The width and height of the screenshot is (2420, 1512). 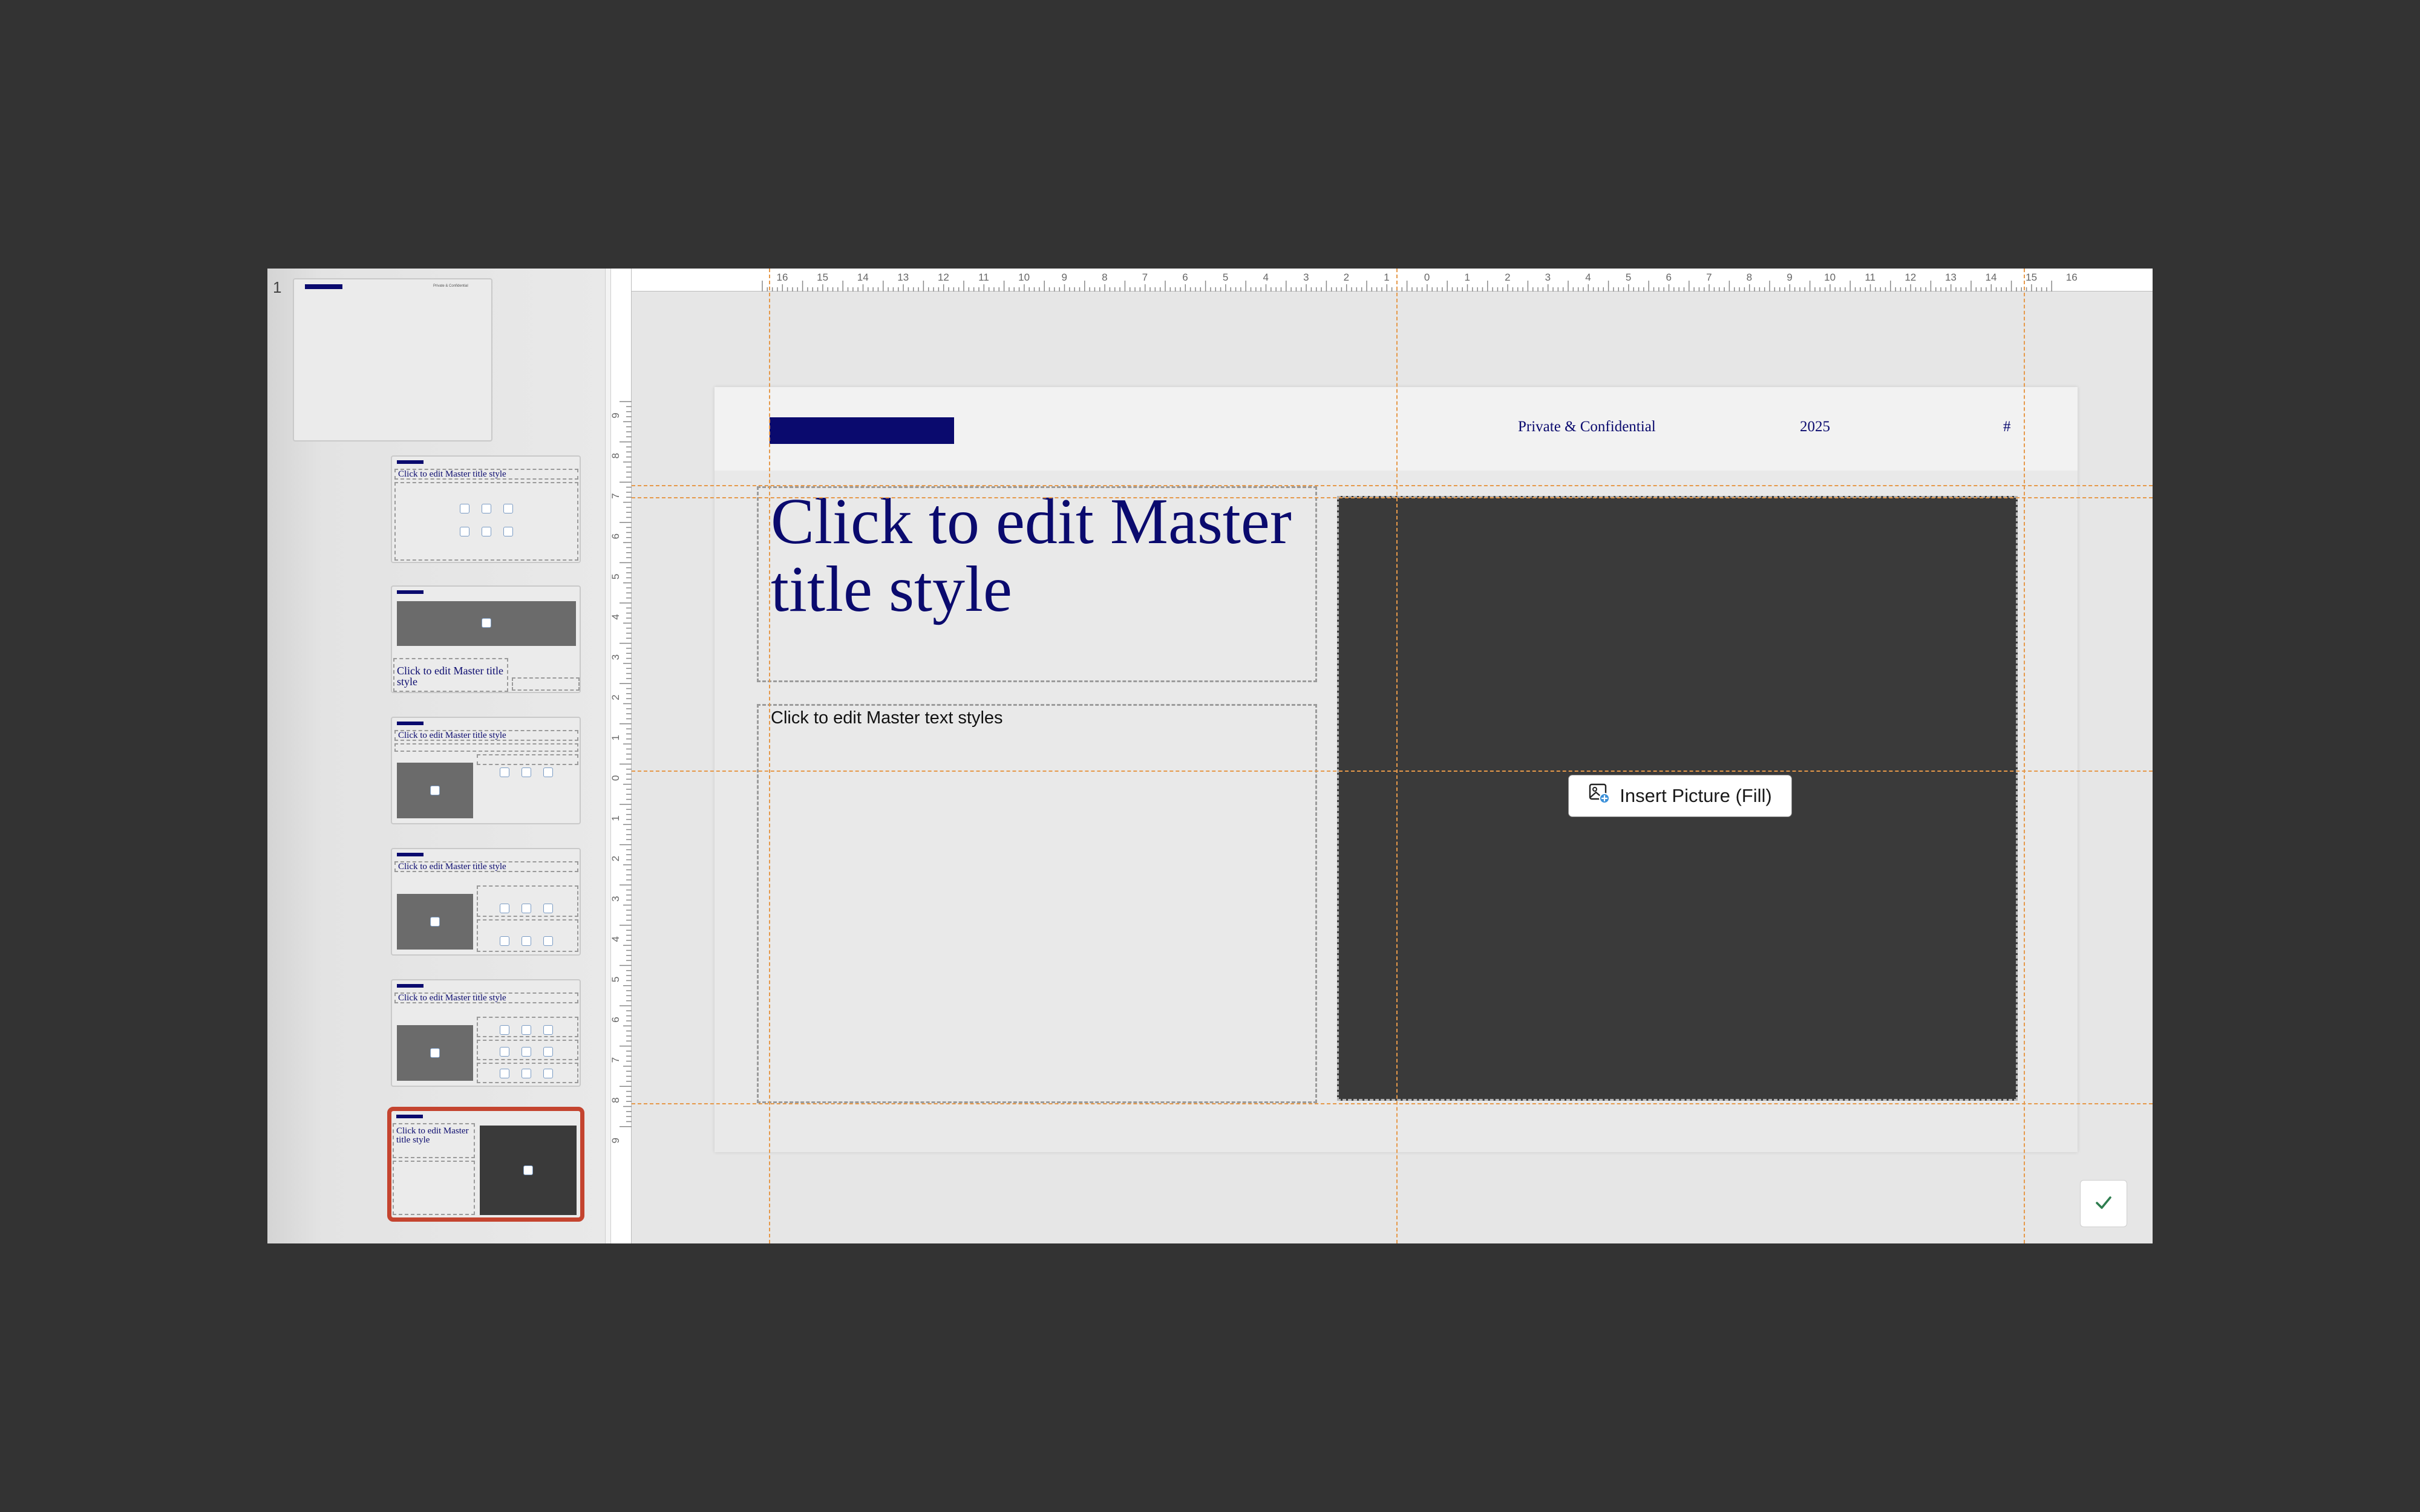 I want to click on ruler-label: 3, so click(x=616, y=657).